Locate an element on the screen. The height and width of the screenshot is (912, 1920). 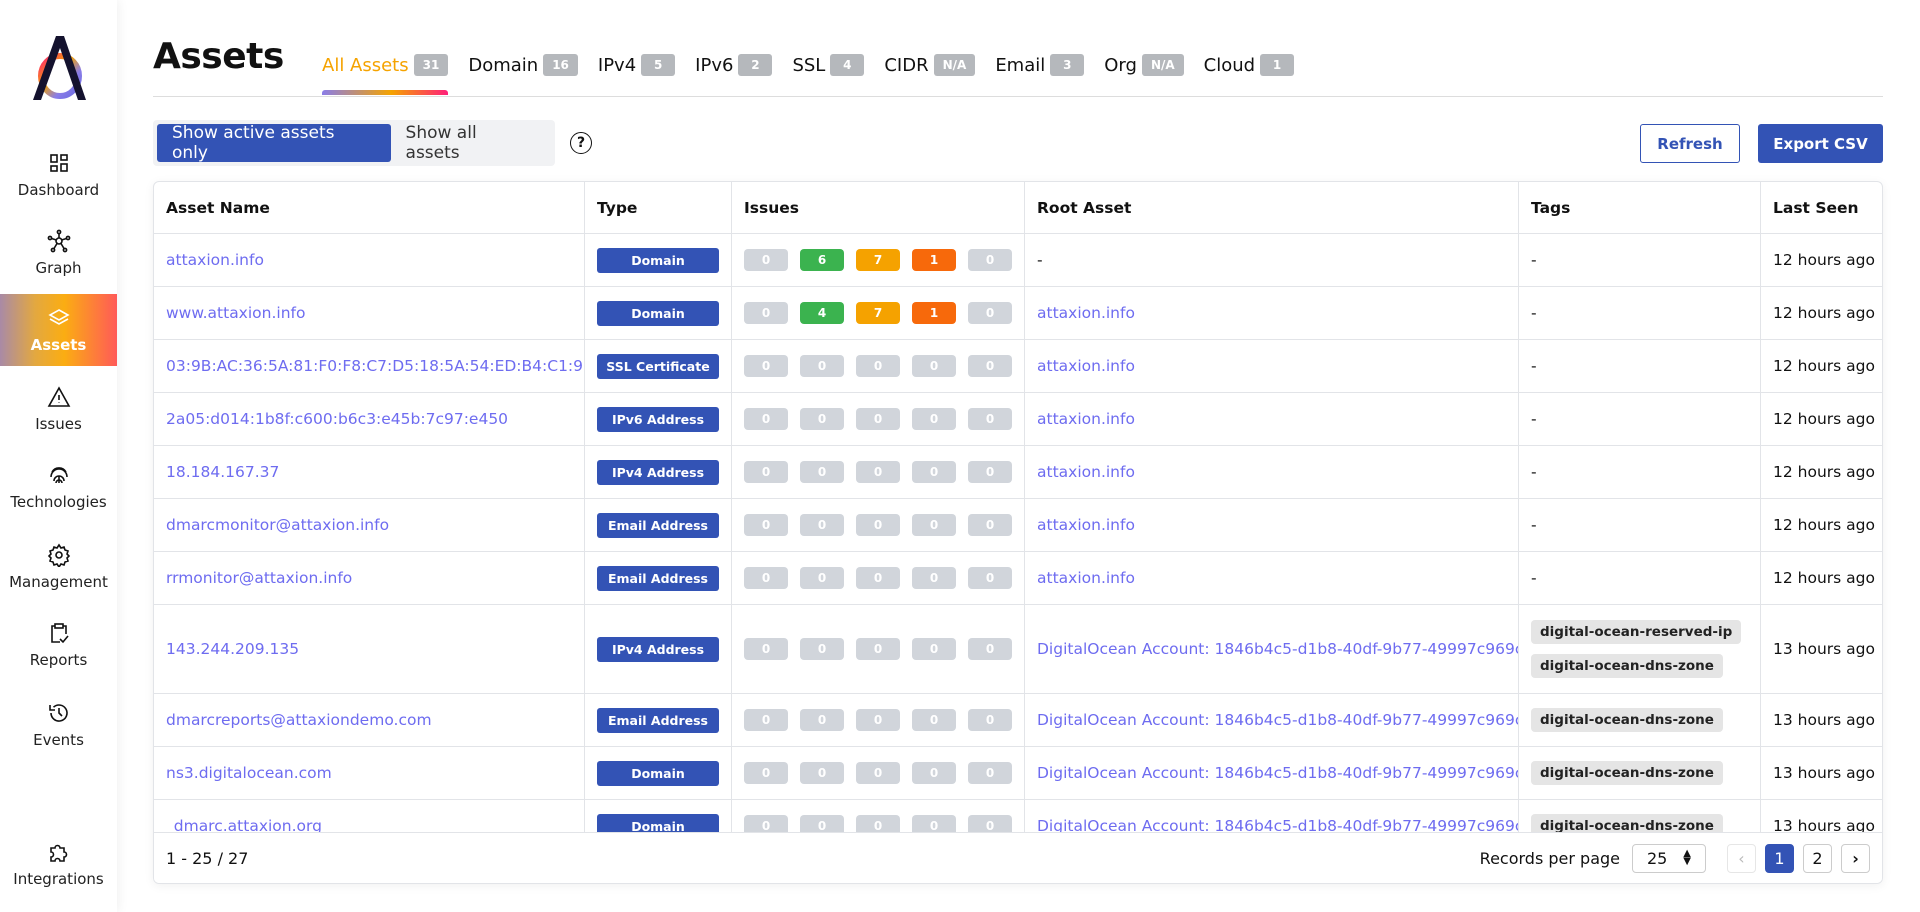
column-header: Root Asset is located at coordinates (1272, 208).